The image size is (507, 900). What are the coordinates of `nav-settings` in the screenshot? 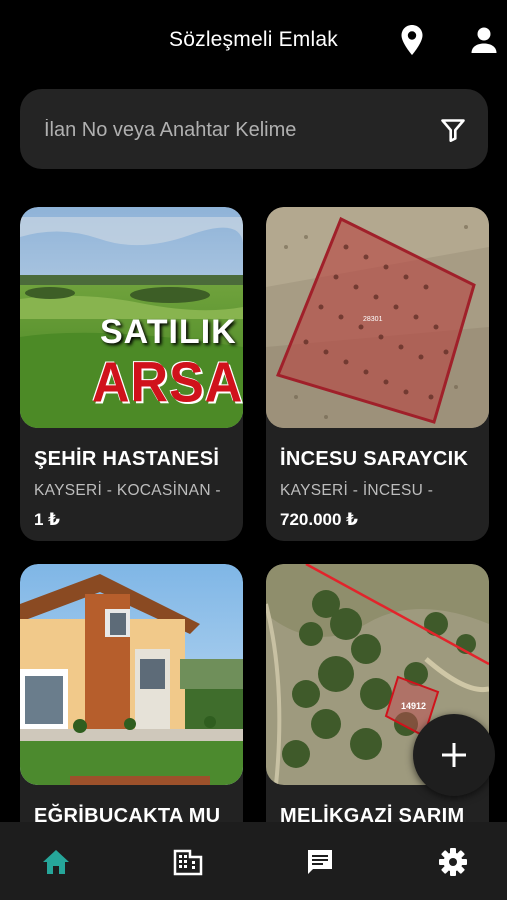 It's located at (453, 862).